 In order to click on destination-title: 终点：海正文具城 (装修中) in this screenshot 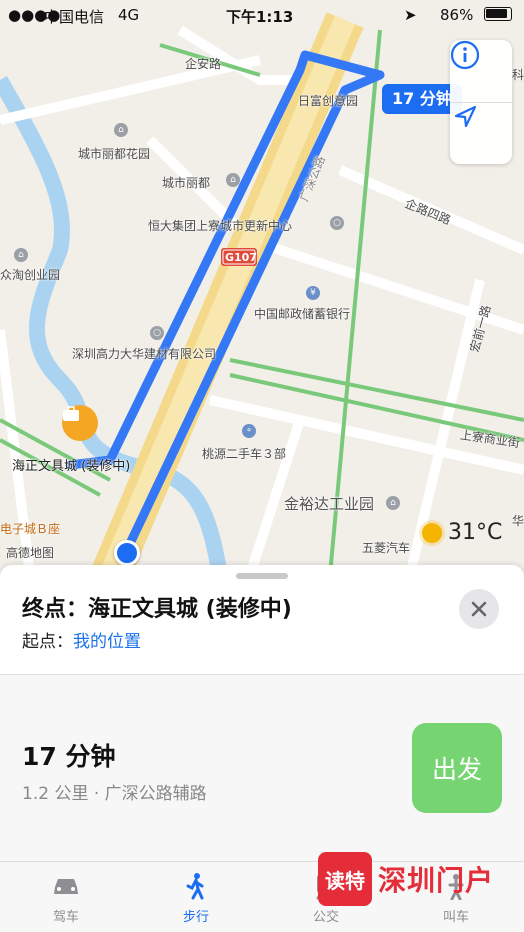, I will do `click(157, 607)`.